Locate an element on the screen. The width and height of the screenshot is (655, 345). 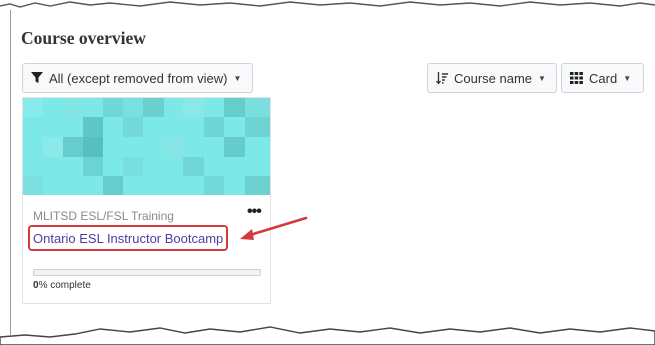
sort-icon is located at coordinates (442, 78).